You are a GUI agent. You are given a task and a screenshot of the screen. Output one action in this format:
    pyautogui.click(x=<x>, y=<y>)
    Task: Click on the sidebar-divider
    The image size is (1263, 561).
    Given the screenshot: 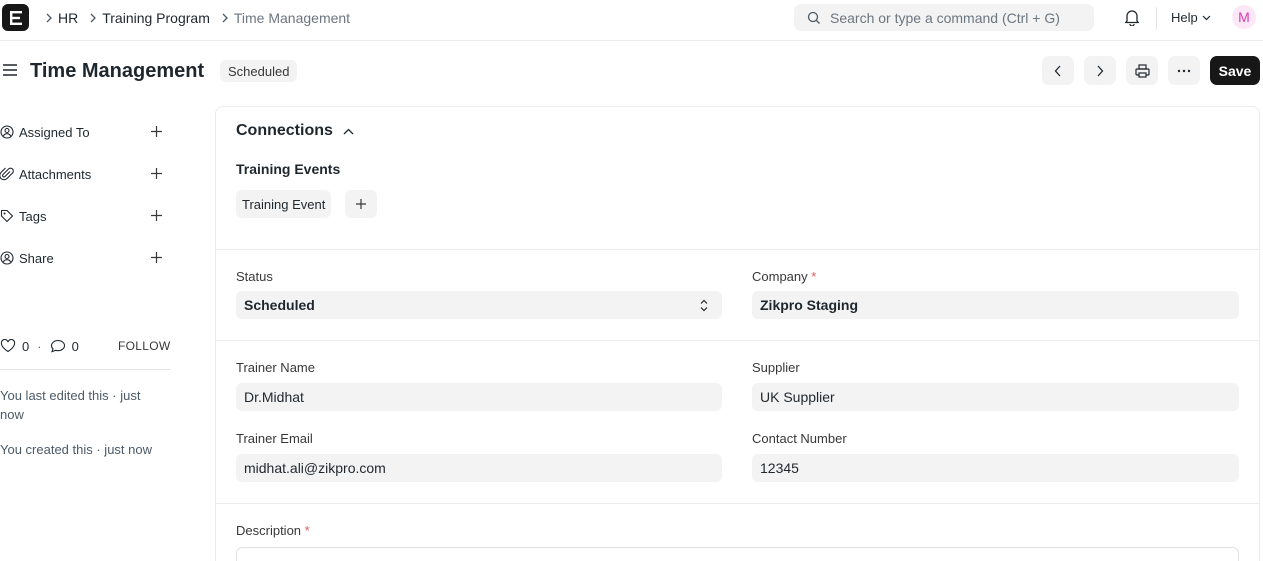 What is the action you would take?
    pyautogui.click(x=85, y=369)
    